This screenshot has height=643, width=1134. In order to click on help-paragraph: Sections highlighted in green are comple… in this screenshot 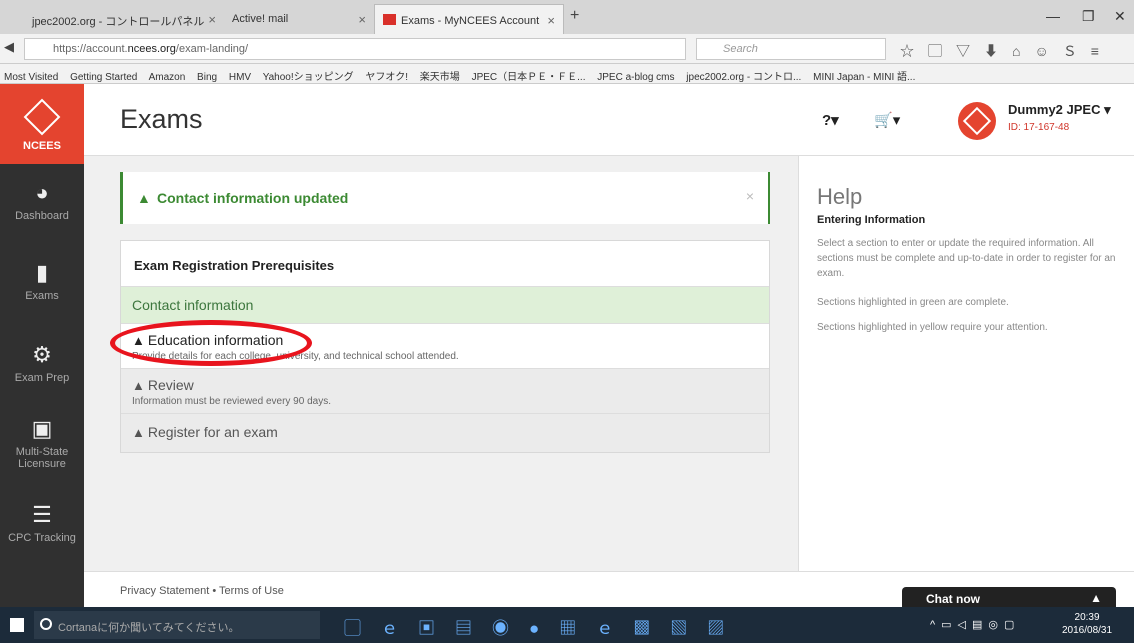, I will do `click(913, 302)`.